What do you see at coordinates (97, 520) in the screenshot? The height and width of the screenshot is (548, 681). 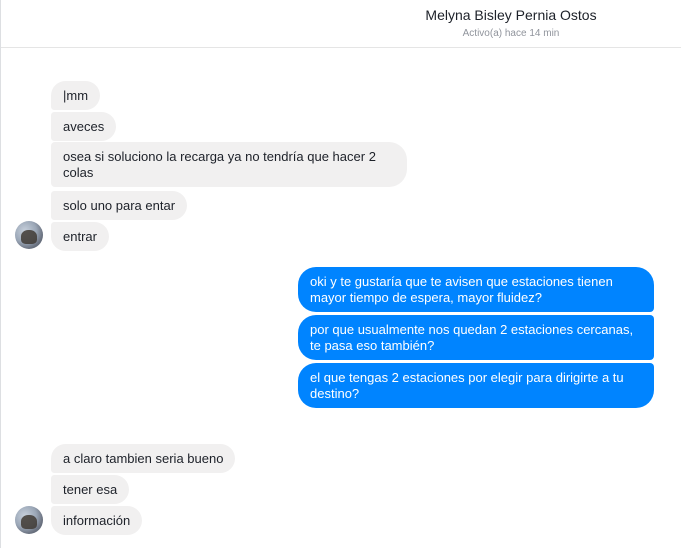 I see `message-bubble-incoming: información` at bounding box center [97, 520].